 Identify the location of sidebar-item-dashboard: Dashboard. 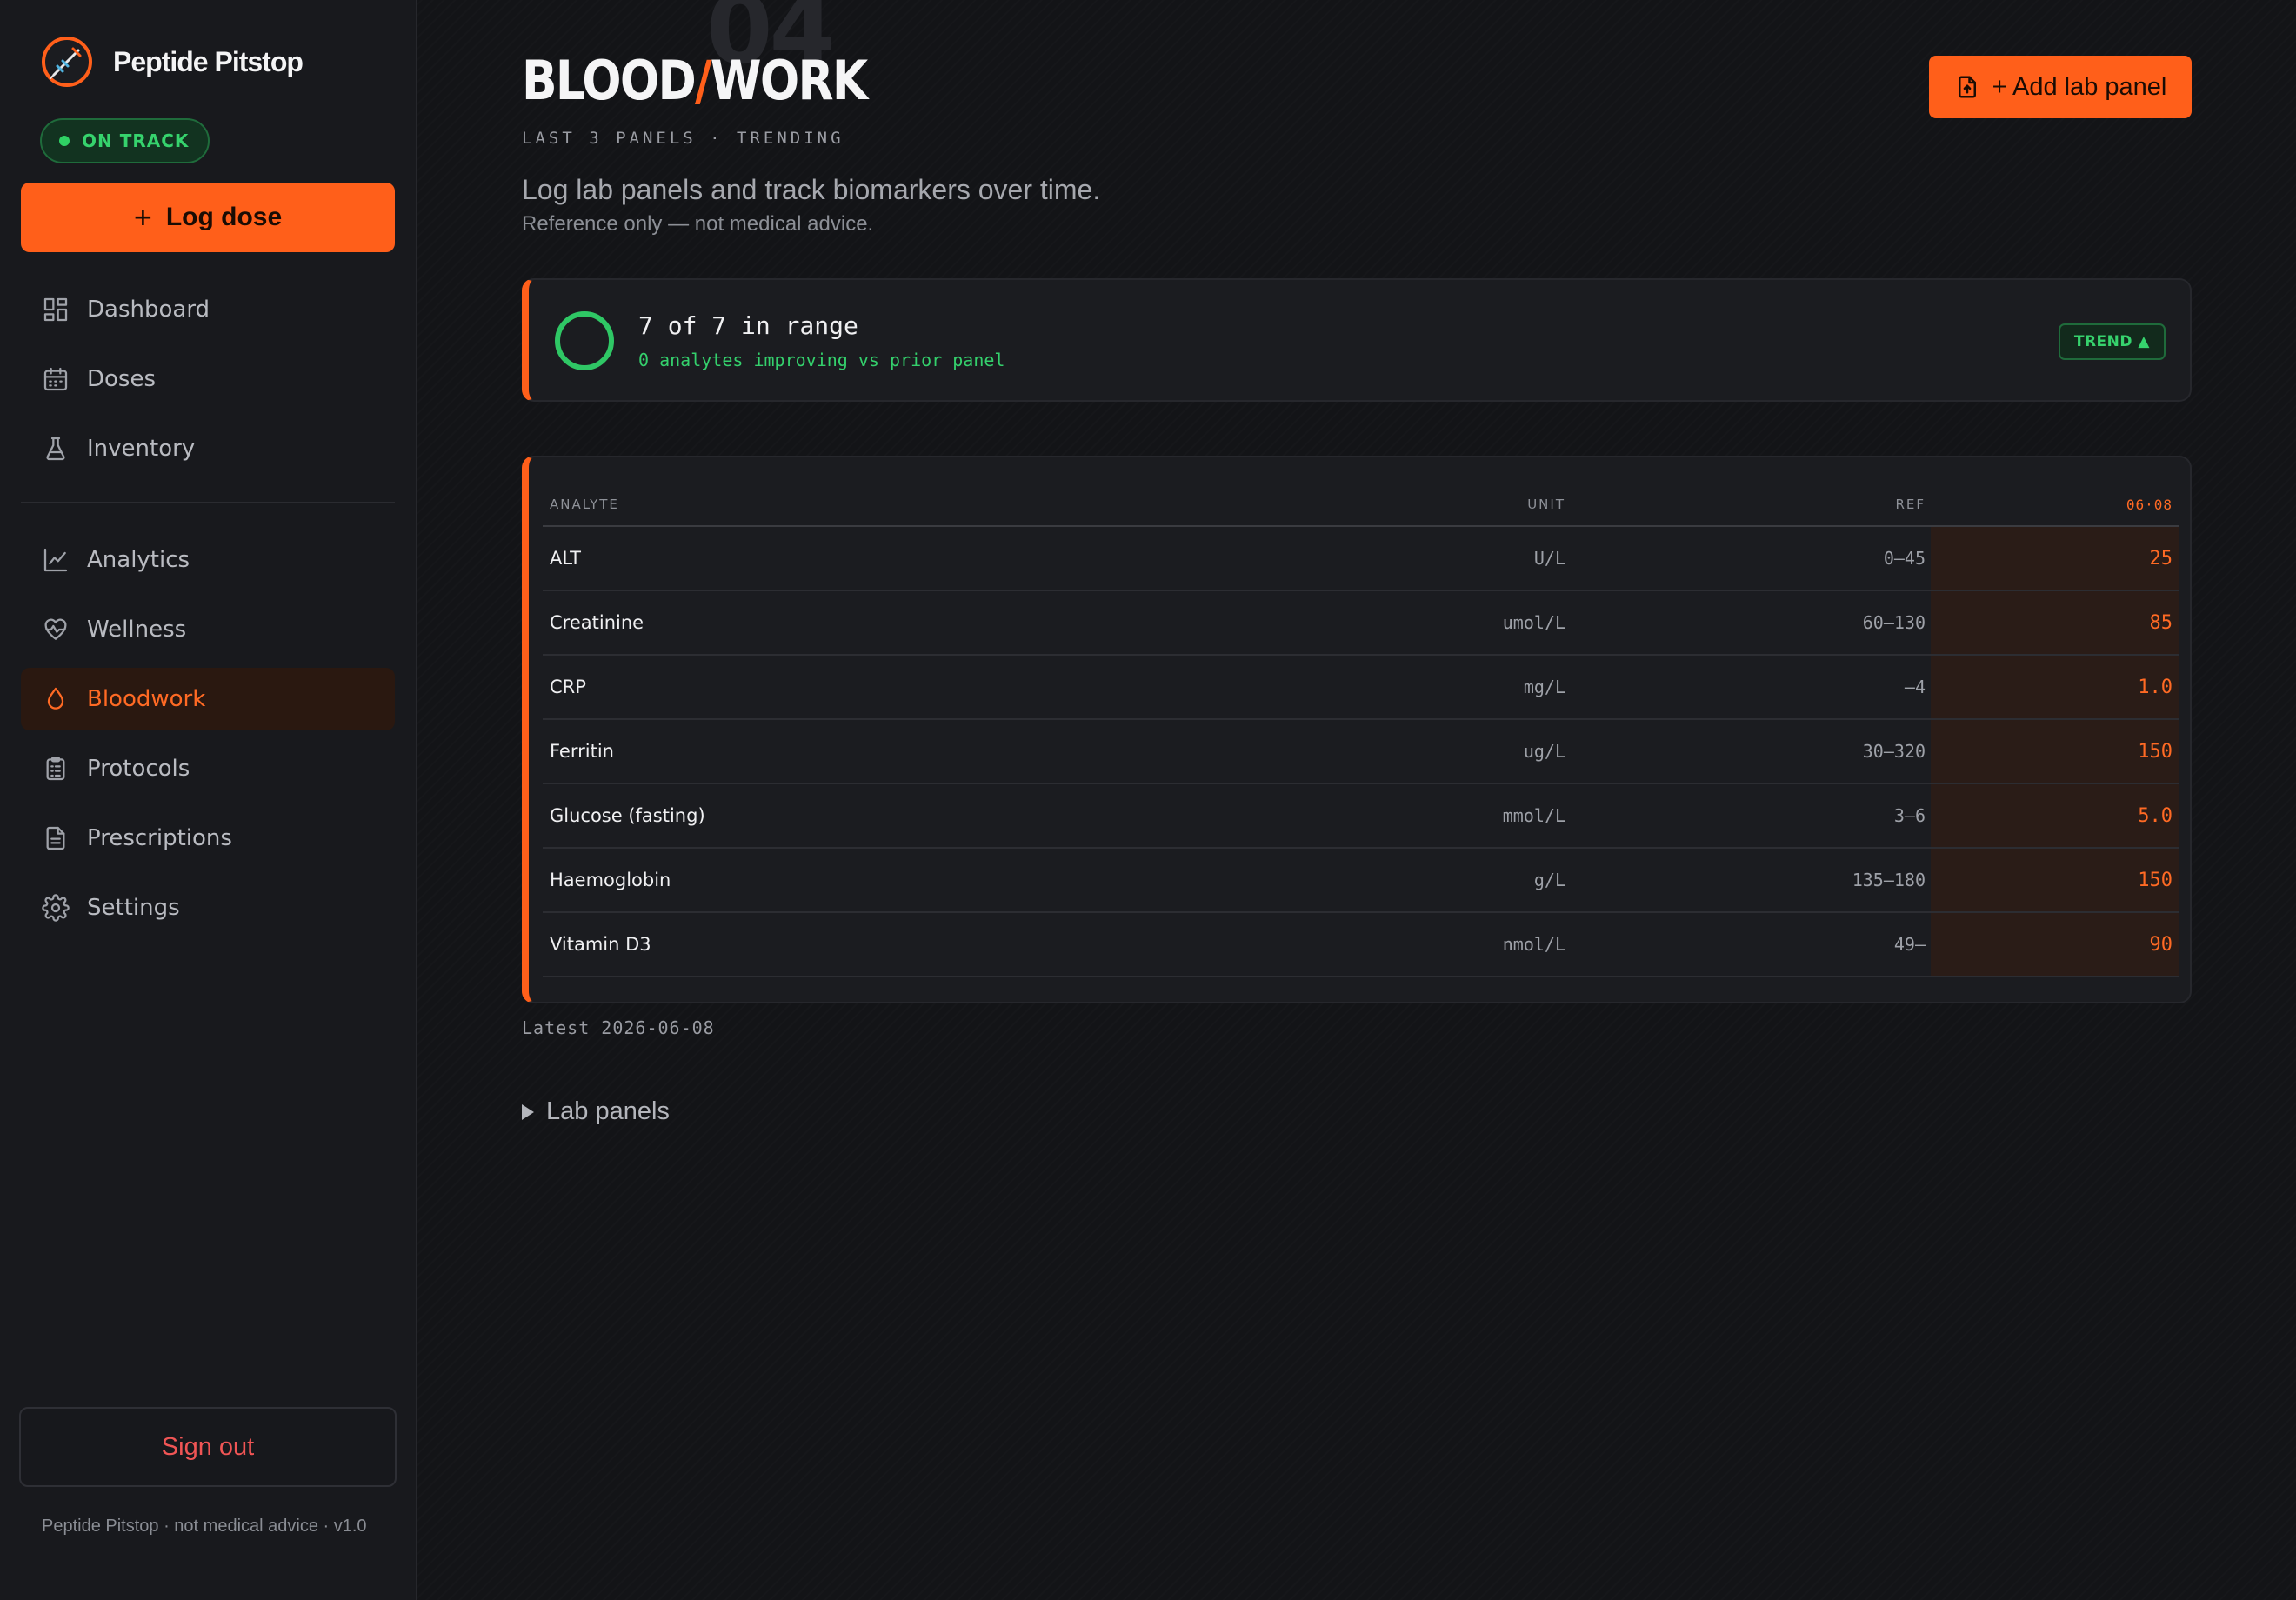
(208, 309).